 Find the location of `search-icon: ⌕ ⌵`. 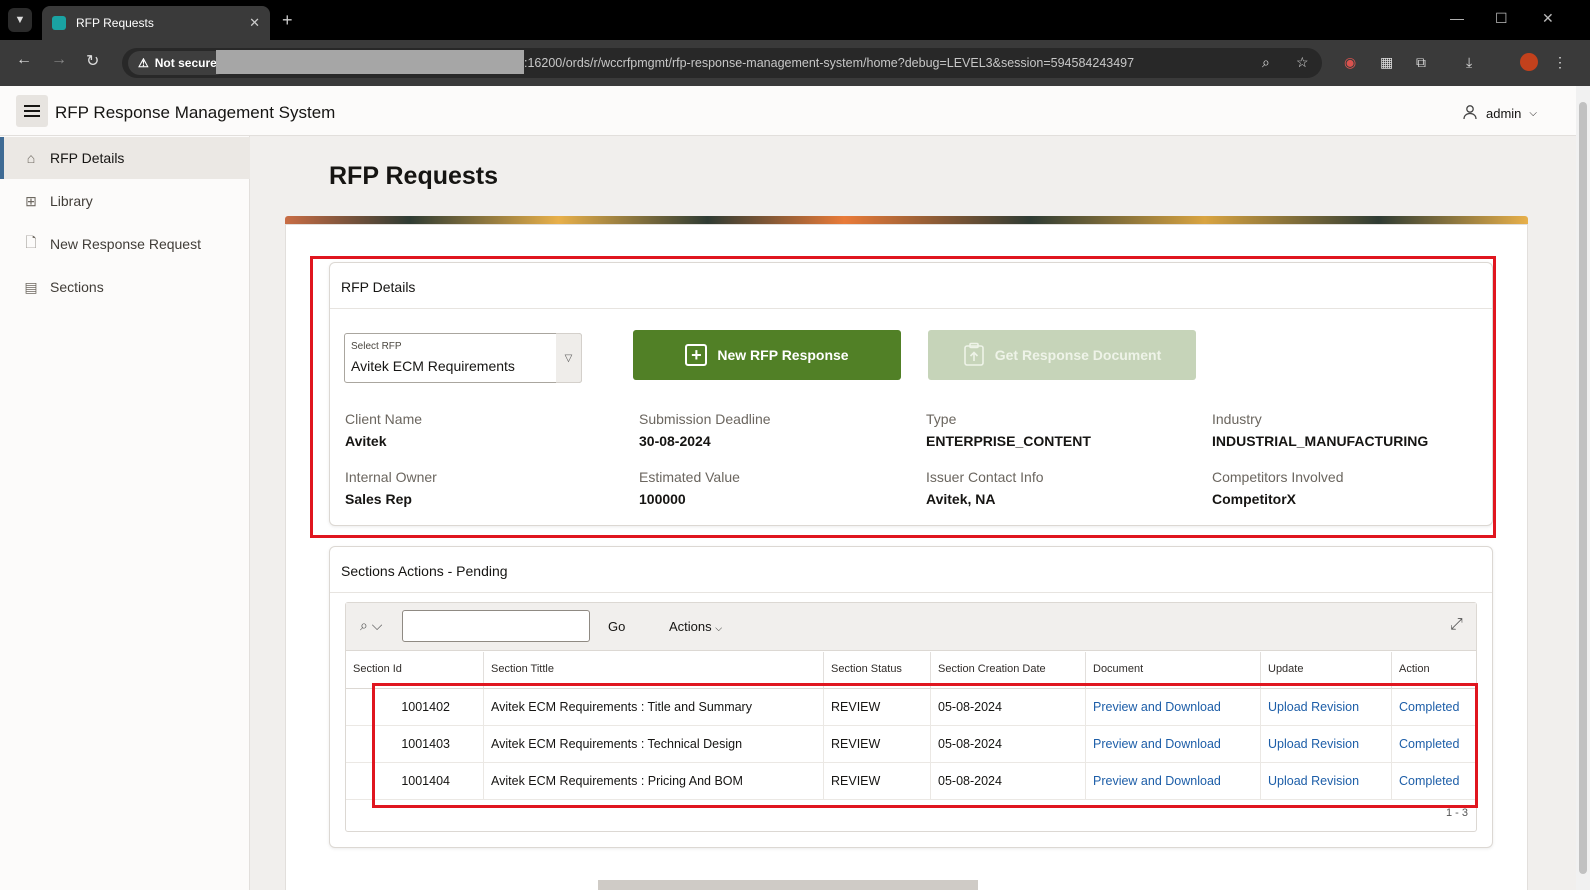

search-icon: ⌕ ⌵ is located at coordinates (371, 625).